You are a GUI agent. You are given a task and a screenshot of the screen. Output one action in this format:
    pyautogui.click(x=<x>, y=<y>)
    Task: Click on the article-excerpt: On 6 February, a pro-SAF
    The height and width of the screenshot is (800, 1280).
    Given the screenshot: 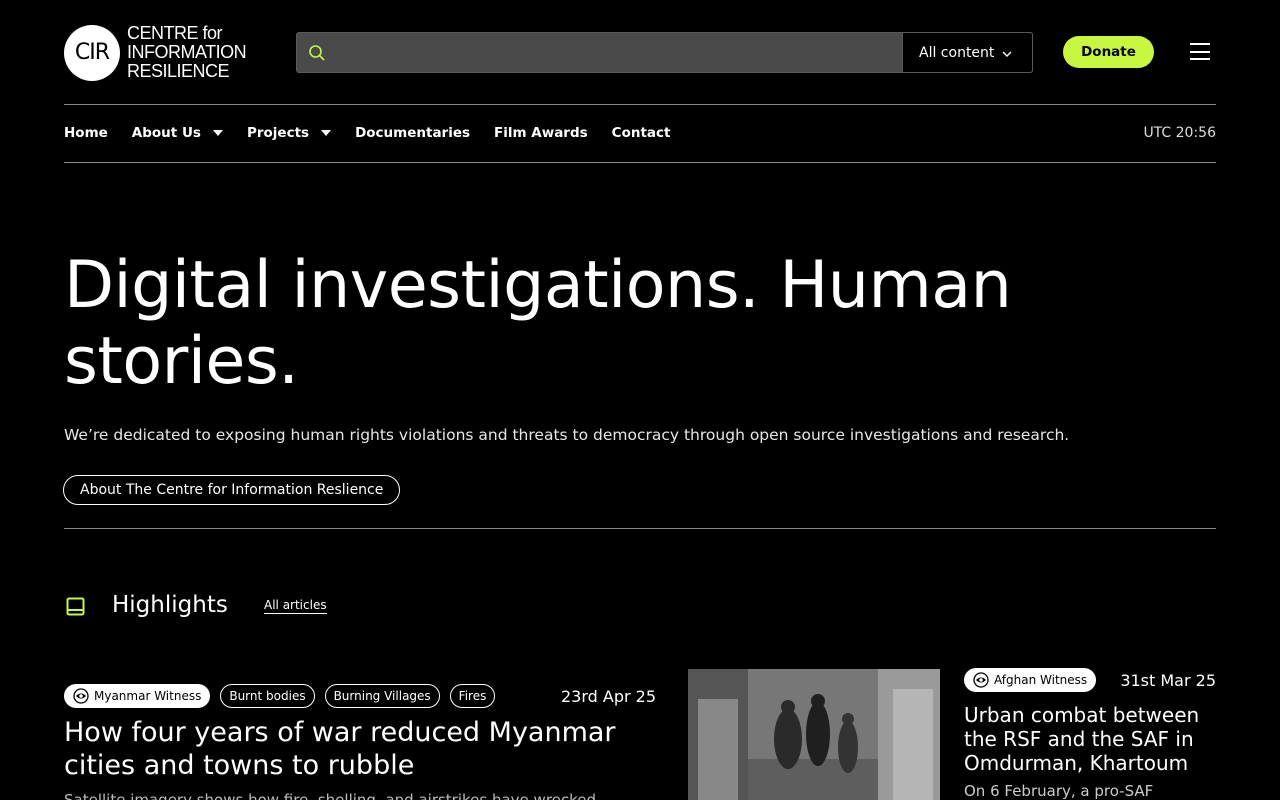 What is the action you would take?
    pyautogui.click(x=1059, y=791)
    